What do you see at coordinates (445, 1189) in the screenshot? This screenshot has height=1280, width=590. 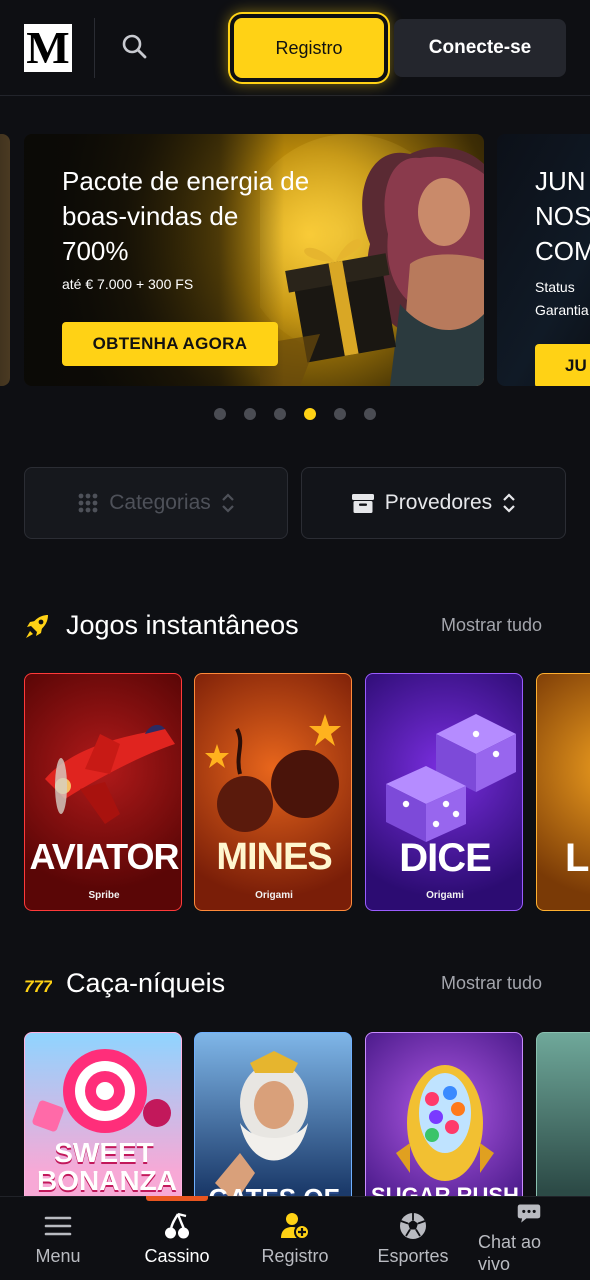 I see `game-name: SUGAR RUSH` at bounding box center [445, 1189].